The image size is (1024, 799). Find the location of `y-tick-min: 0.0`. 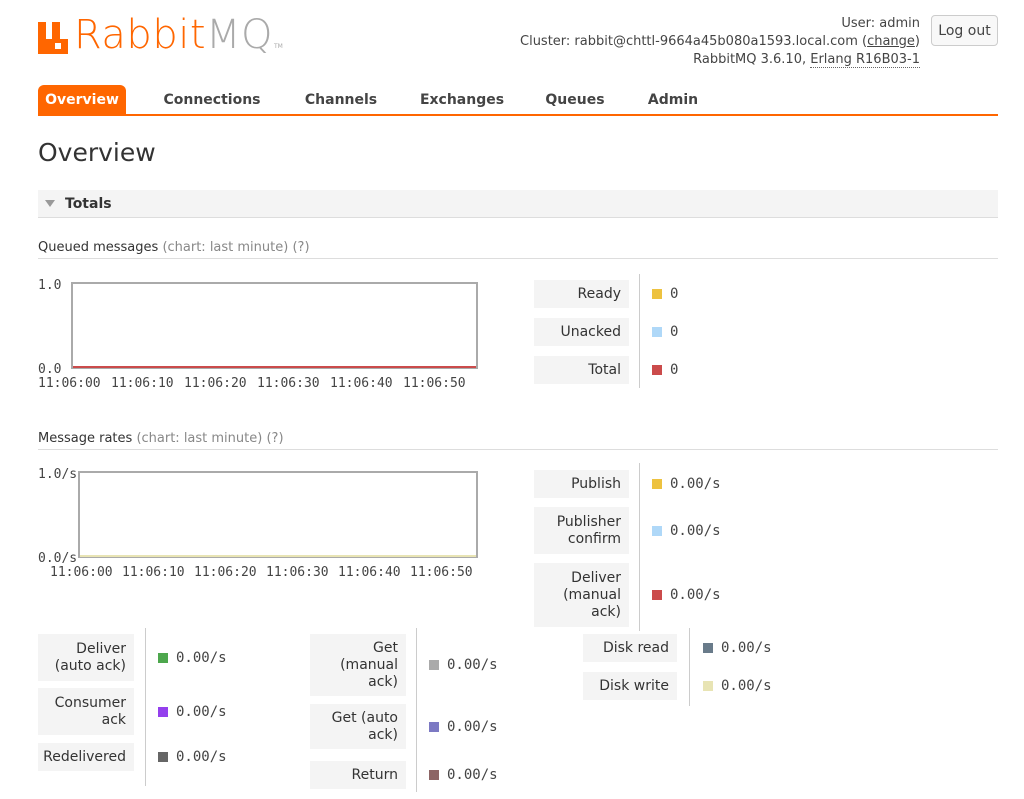

y-tick-min: 0.0 is located at coordinates (49, 369).